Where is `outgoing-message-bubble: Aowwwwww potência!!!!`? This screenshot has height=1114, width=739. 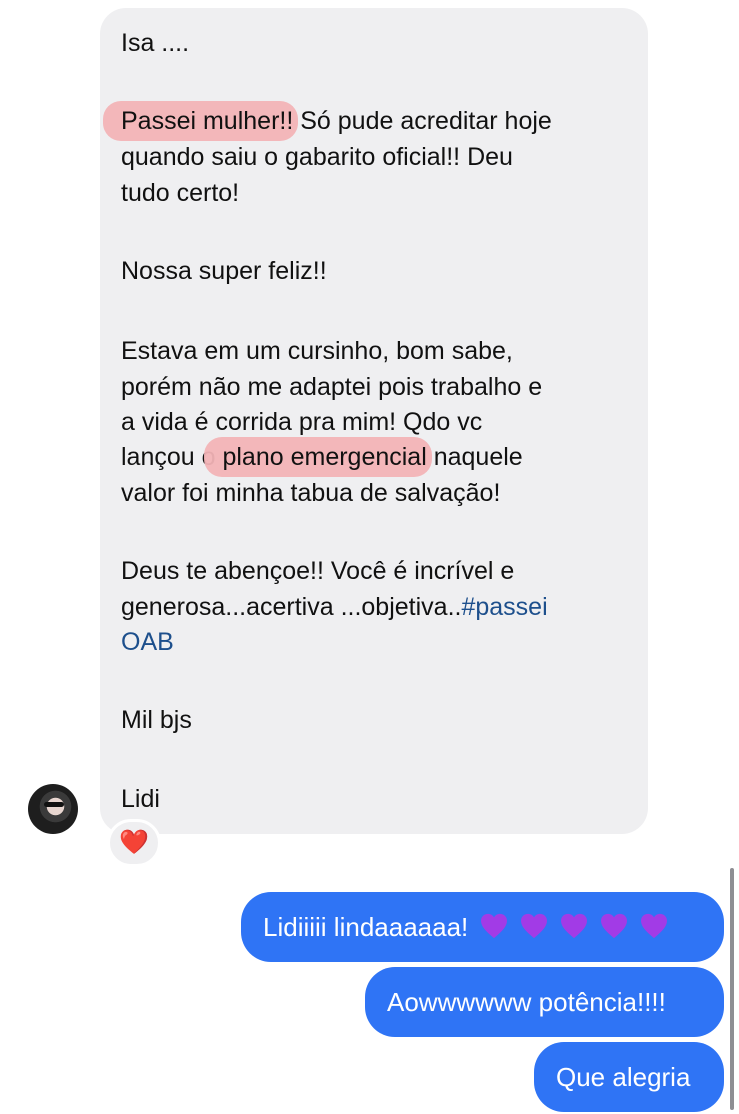 outgoing-message-bubble: Aowwwwww potência!!!! is located at coordinates (544, 1002).